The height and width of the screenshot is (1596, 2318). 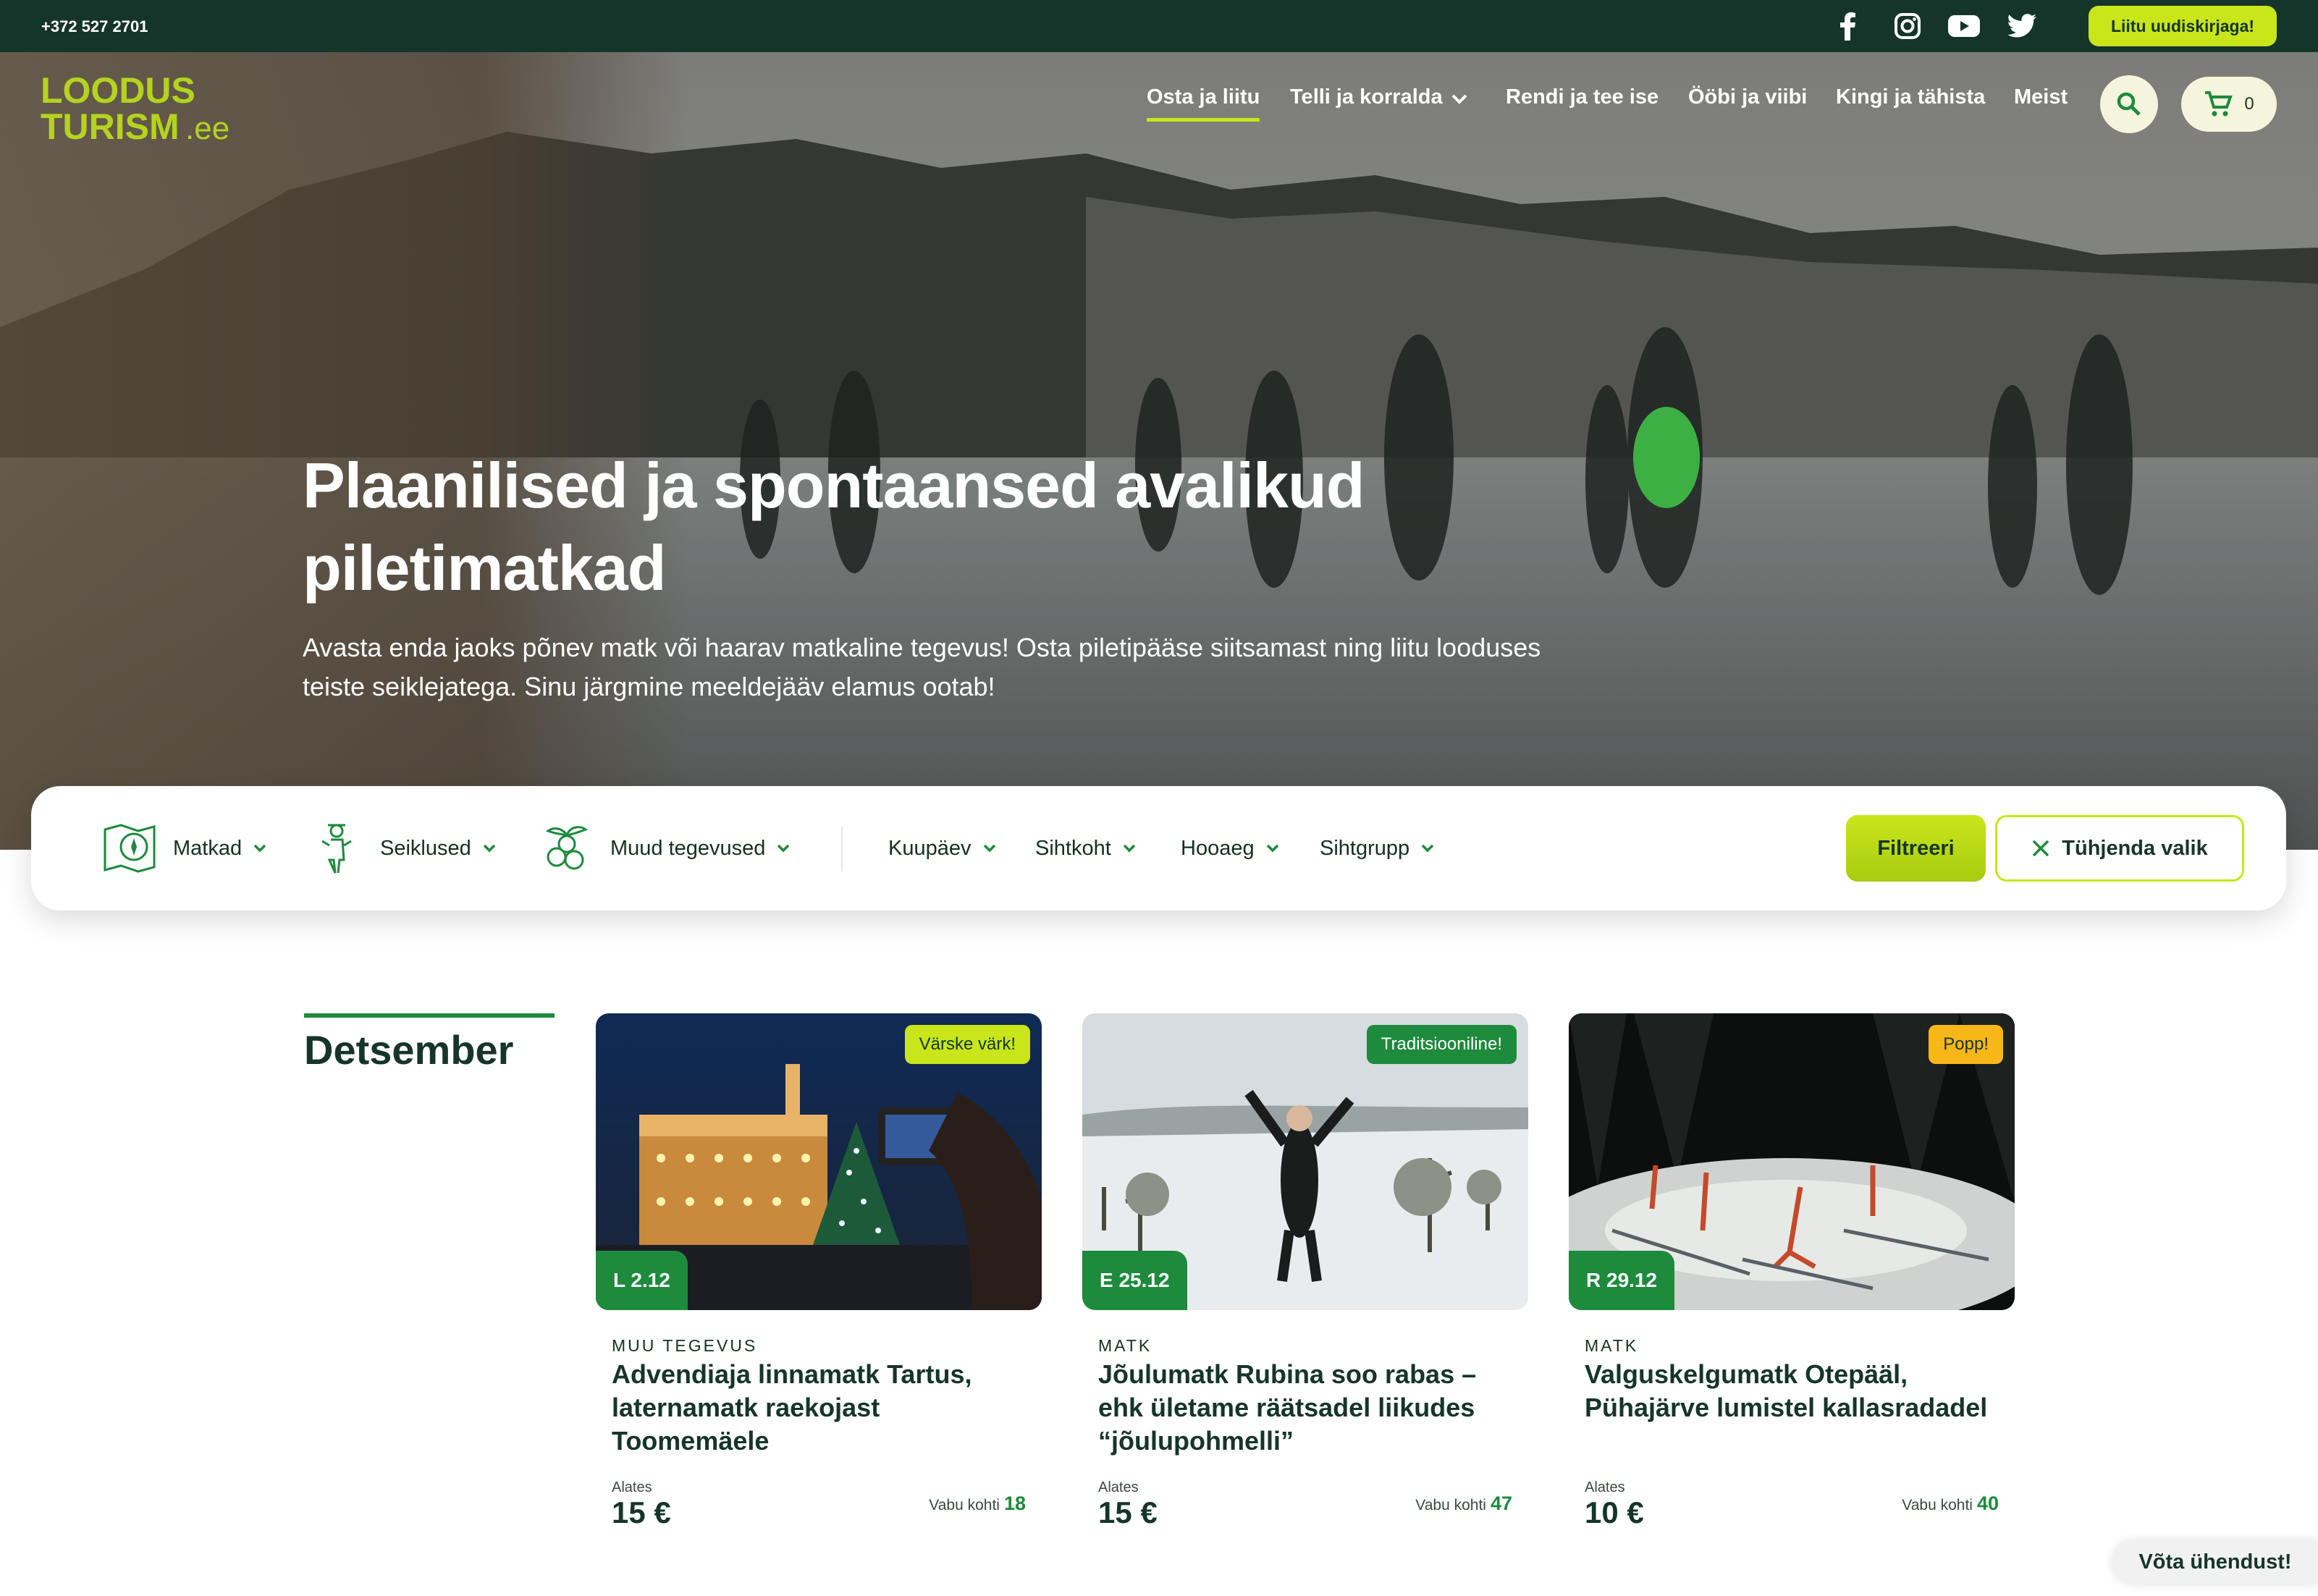 I want to click on category-muud-tegevused: Muud tegevused, so click(x=664, y=848).